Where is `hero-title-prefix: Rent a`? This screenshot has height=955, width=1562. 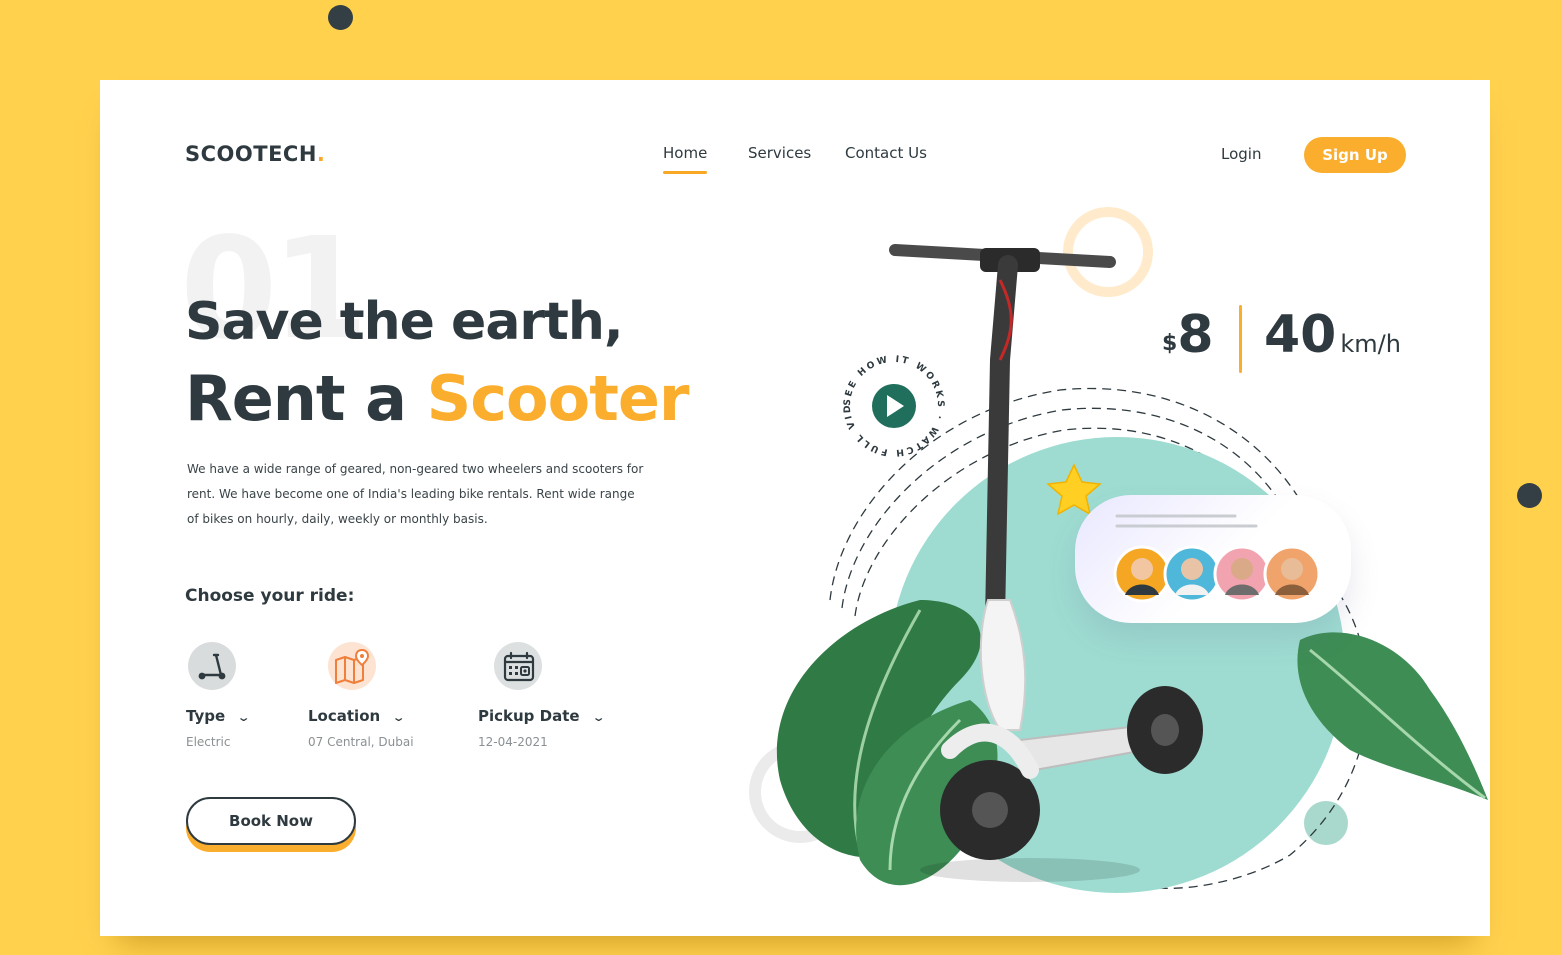 hero-title-prefix: Rent a is located at coordinates (296, 398).